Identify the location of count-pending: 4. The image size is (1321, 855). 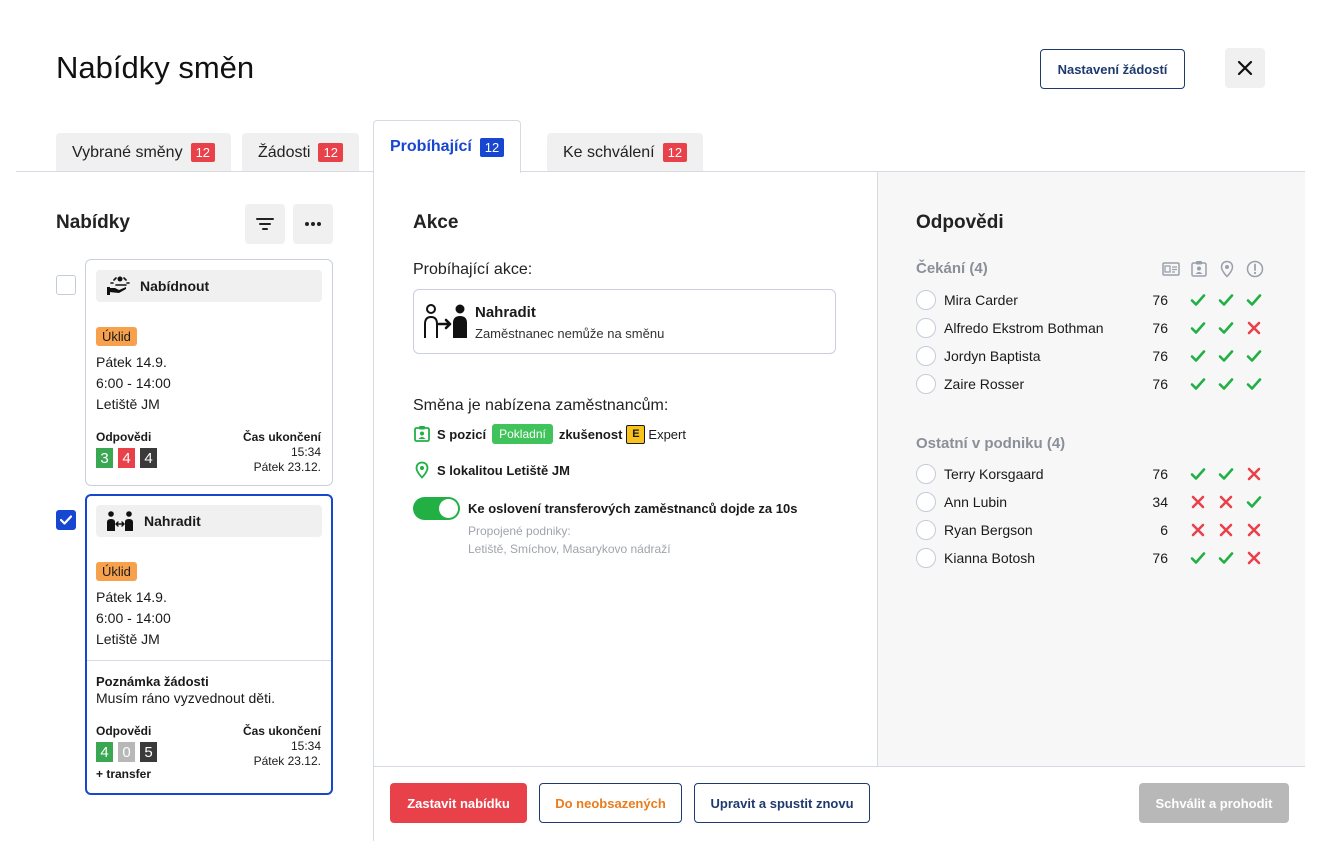
(148, 458).